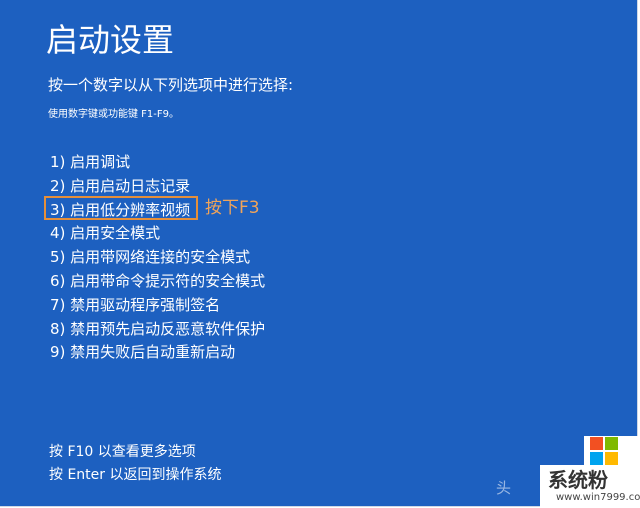 This screenshot has width=640, height=508. What do you see at coordinates (110, 40) in the screenshot?
I see `page-title: 启动设置` at bounding box center [110, 40].